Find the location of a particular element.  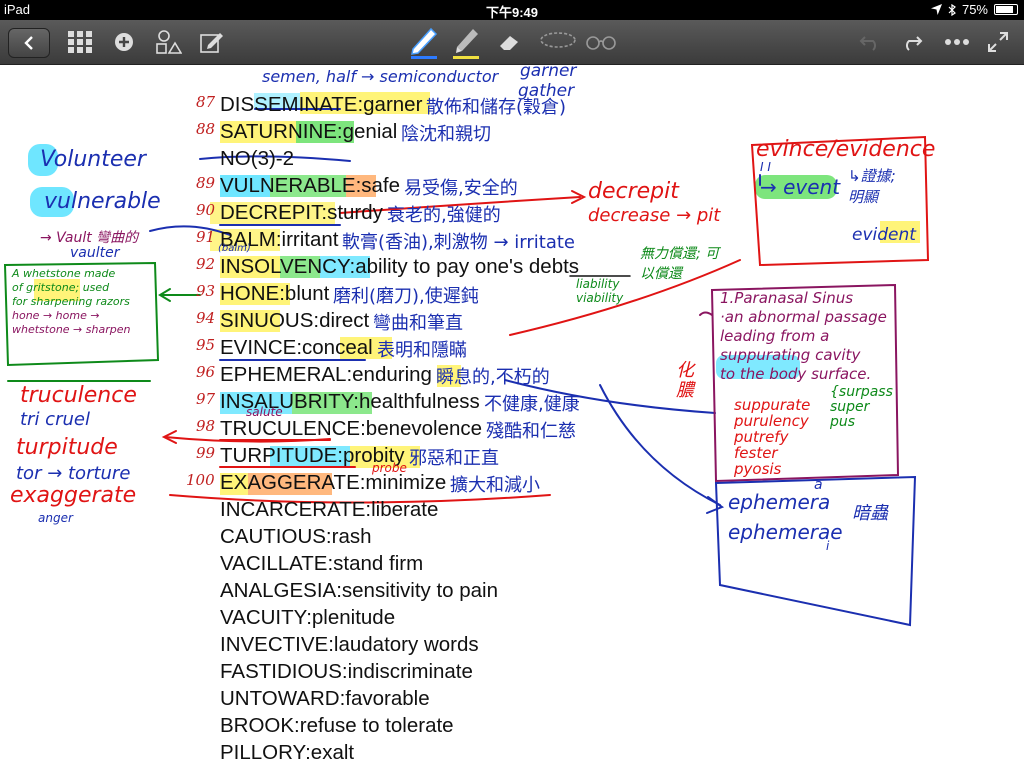

battery-icon is located at coordinates (1006, 9).